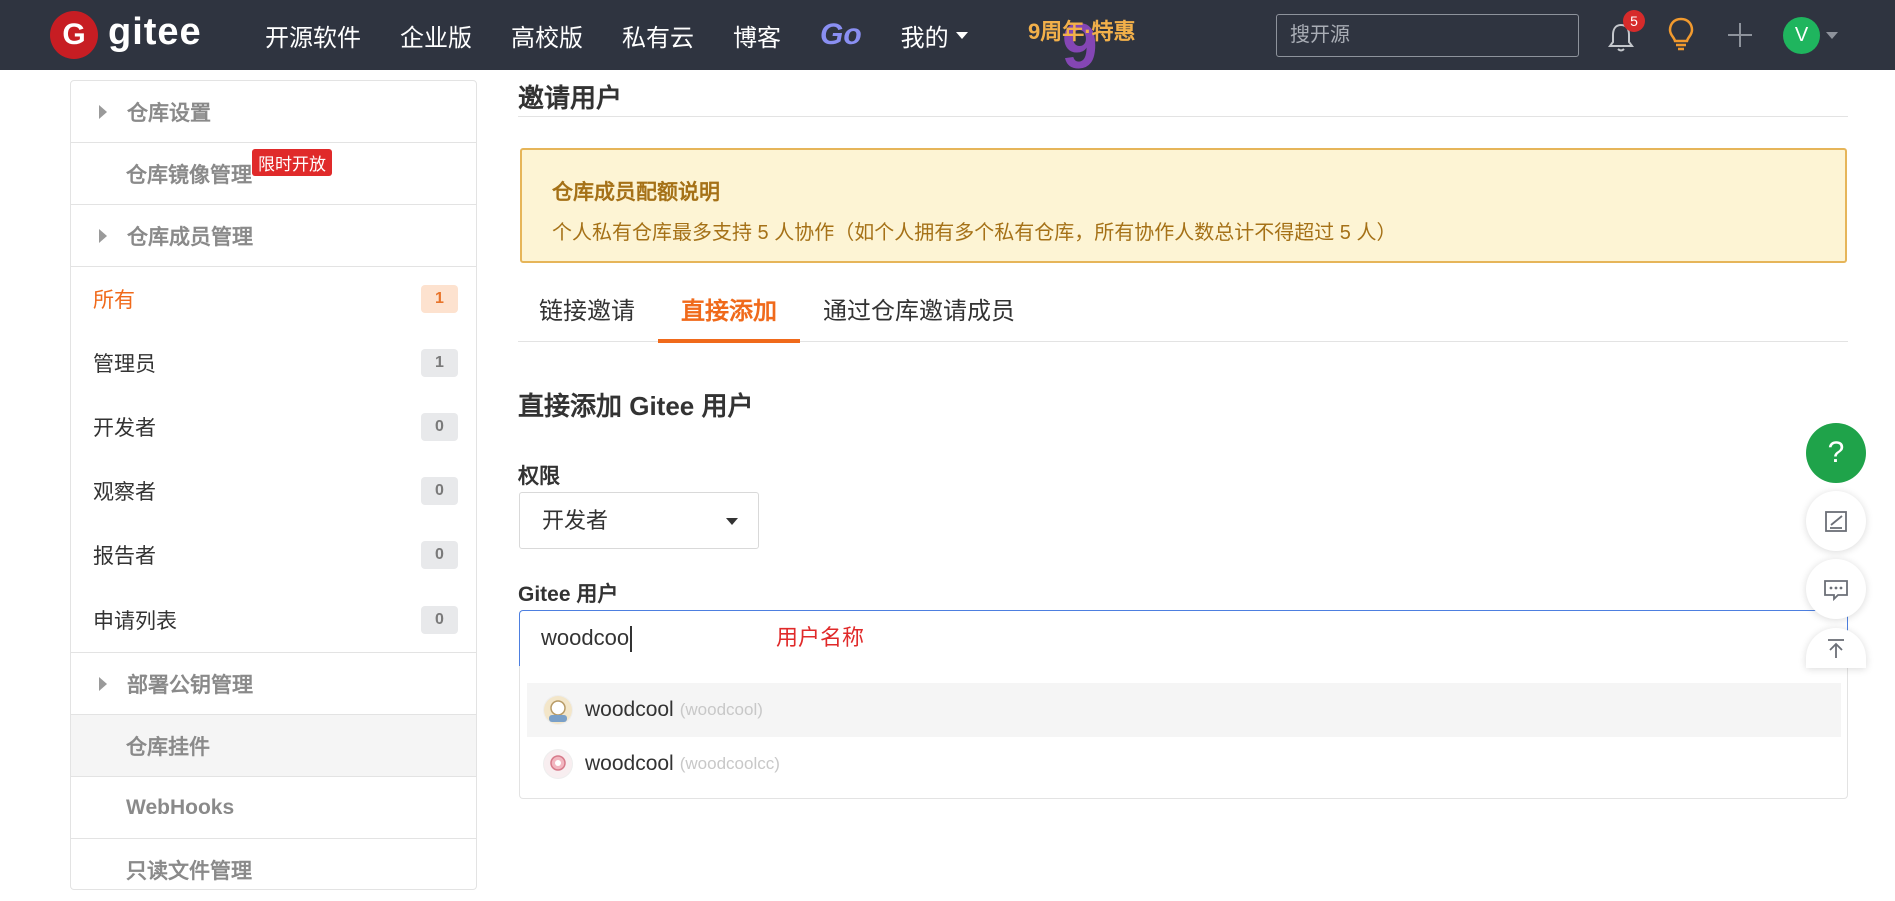 The width and height of the screenshot is (1895, 901). What do you see at coordinates (124, 556) in the screenshot?
I see `sidebar-item-label: 报告者` at bounding box center [124, 556].